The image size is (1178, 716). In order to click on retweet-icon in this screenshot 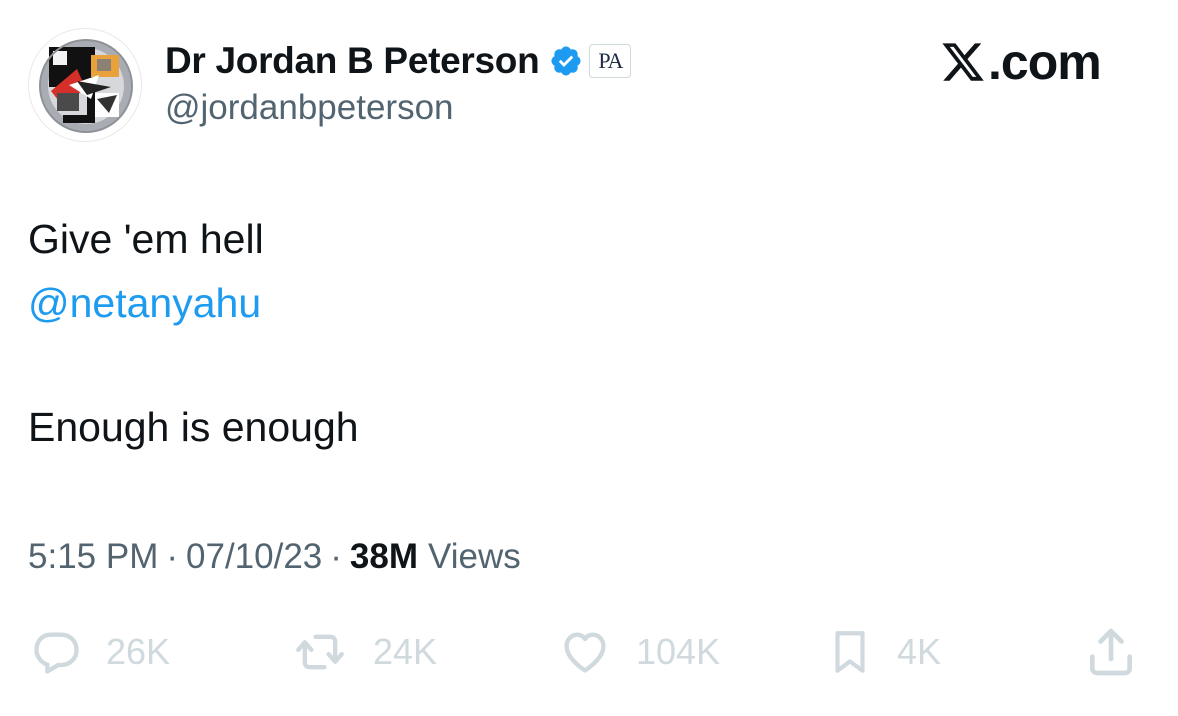, I will do `click(320, 652)`.